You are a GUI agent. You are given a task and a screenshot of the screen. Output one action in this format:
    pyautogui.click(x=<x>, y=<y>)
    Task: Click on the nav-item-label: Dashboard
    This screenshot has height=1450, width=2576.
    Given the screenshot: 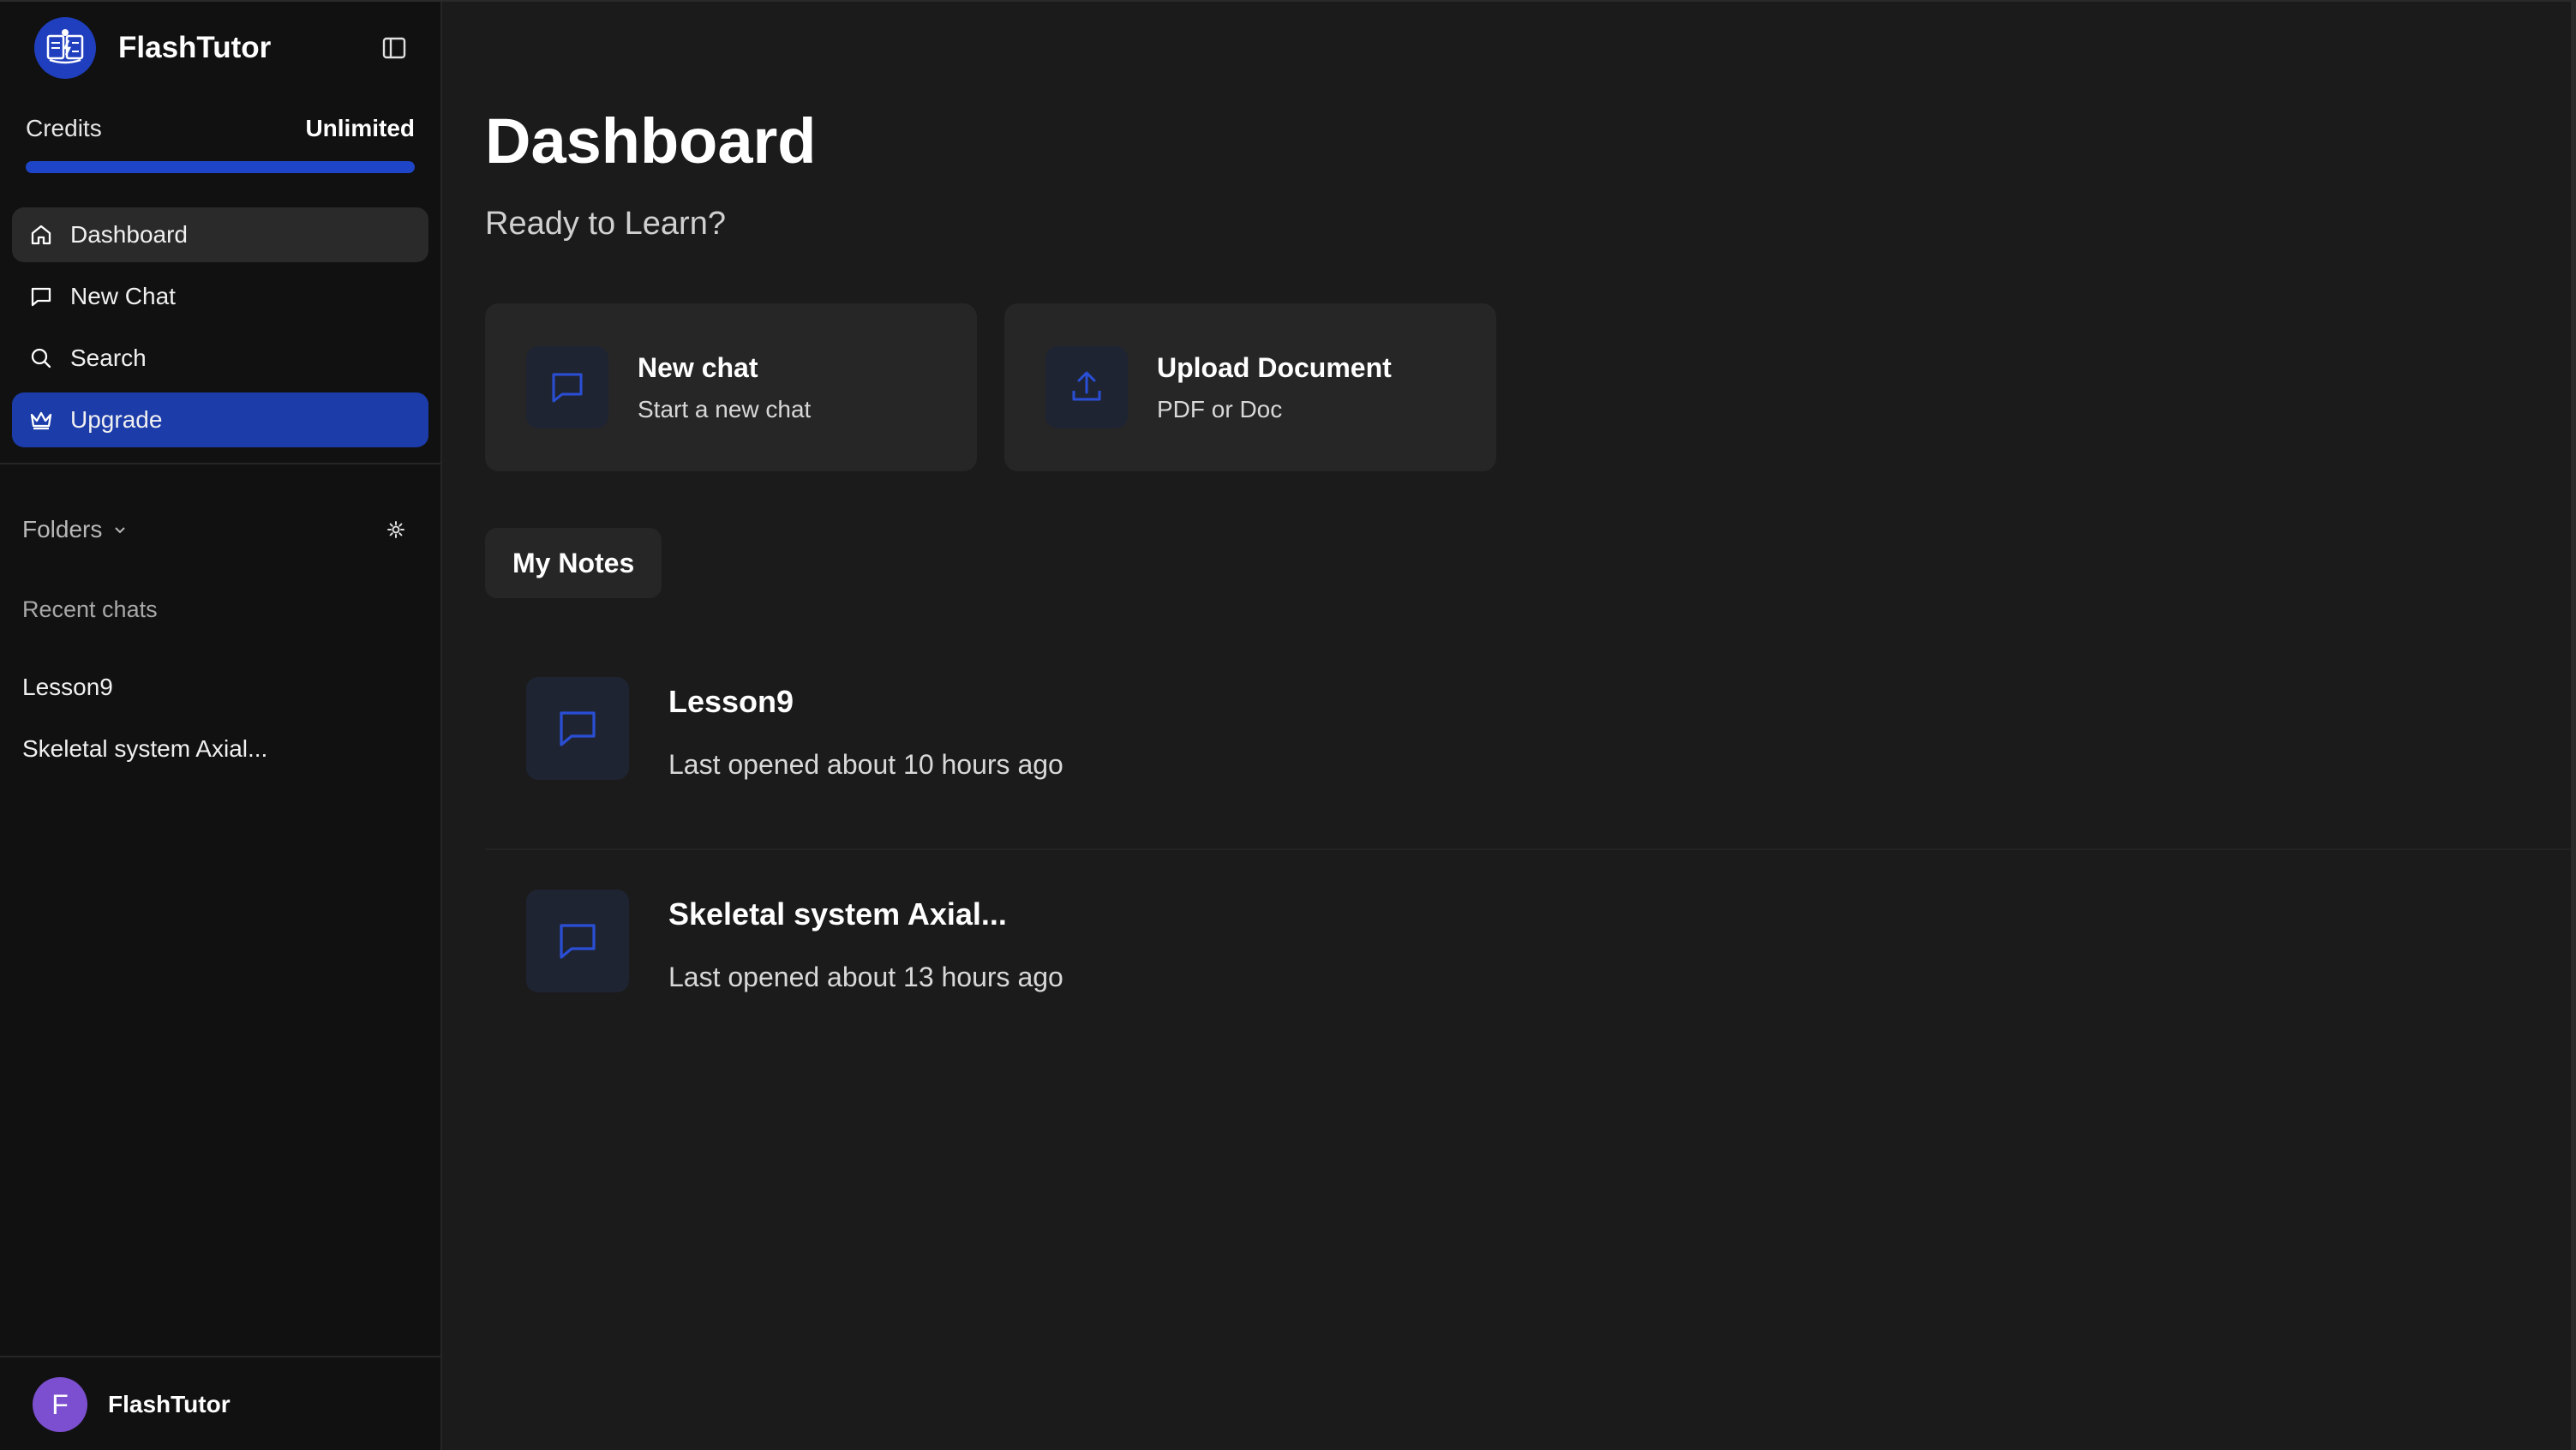 What is the action you would take?
    pyautogui.click(x=129, y=234)
    